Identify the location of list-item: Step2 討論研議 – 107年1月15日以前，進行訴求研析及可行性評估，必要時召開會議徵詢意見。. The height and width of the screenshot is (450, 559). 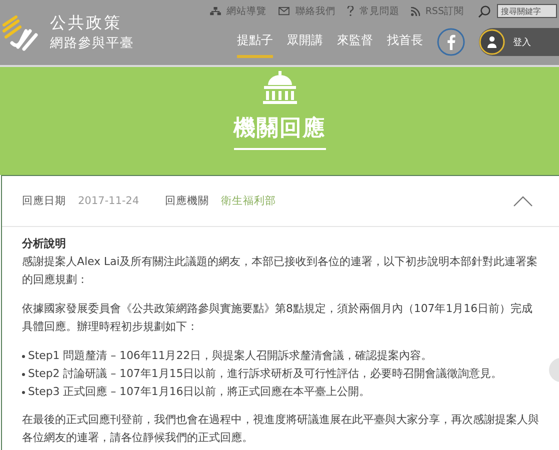
(280, 374).